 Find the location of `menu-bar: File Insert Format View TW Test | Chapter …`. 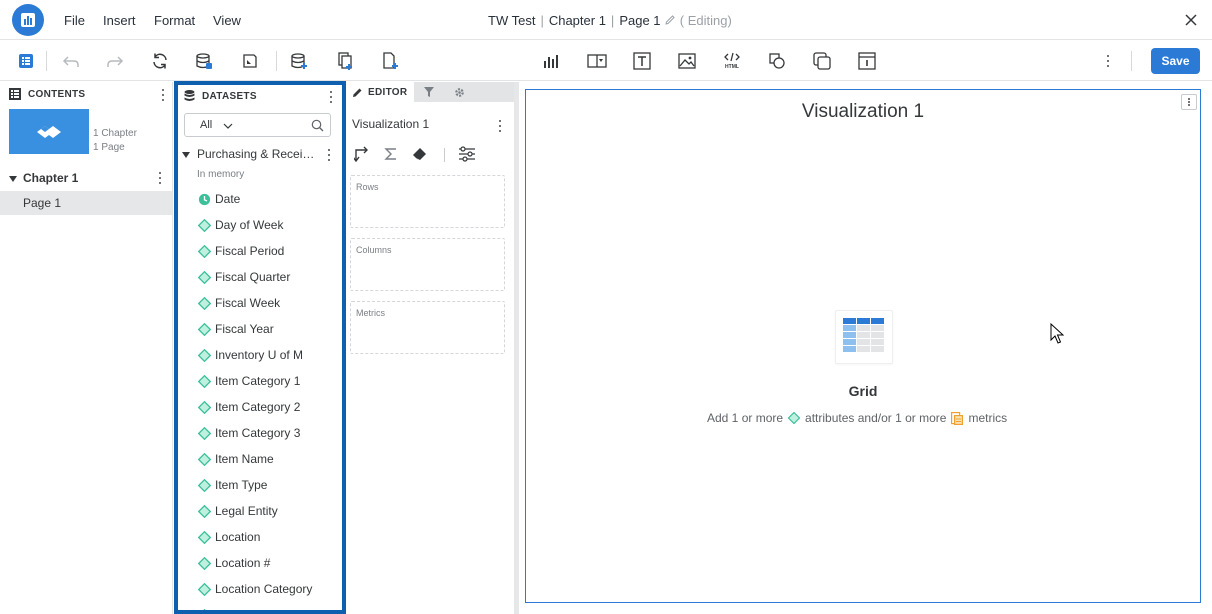

menu-bar: File Insert Format View TW Test | Chapter … is located at coordinates (606, 20).